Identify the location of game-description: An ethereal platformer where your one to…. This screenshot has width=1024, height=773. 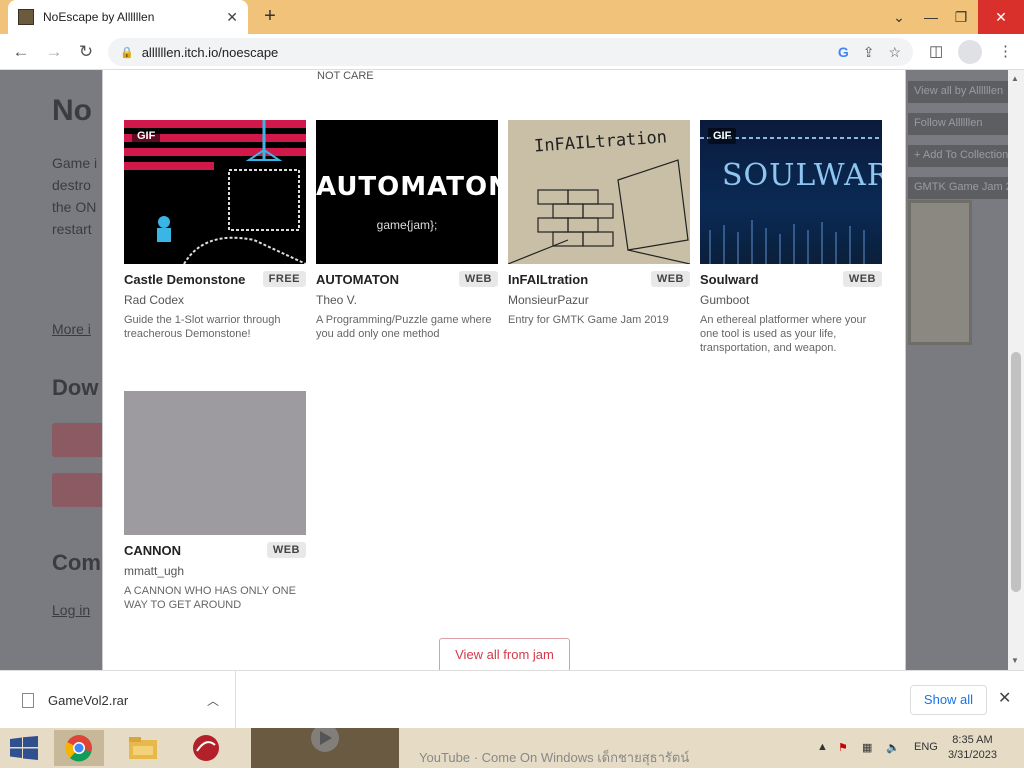
(783, 334).